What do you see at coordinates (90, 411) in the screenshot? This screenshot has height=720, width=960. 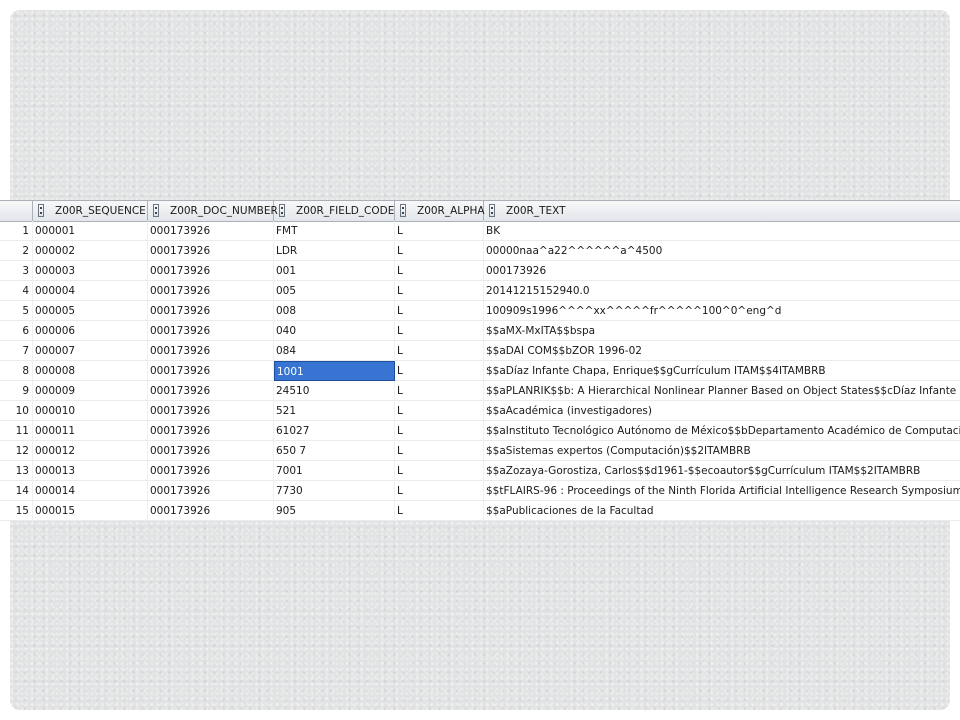 I see `cell-sequence: 000010` at bounding box center [90, 411].